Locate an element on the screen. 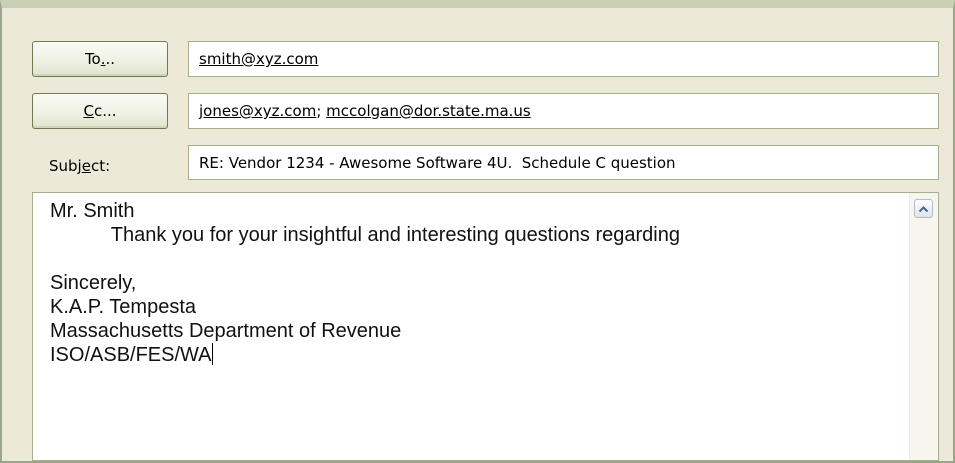 The image size is (955, 463). cc-address-1: jones@xyz.com is located at coordinates (257, 111).